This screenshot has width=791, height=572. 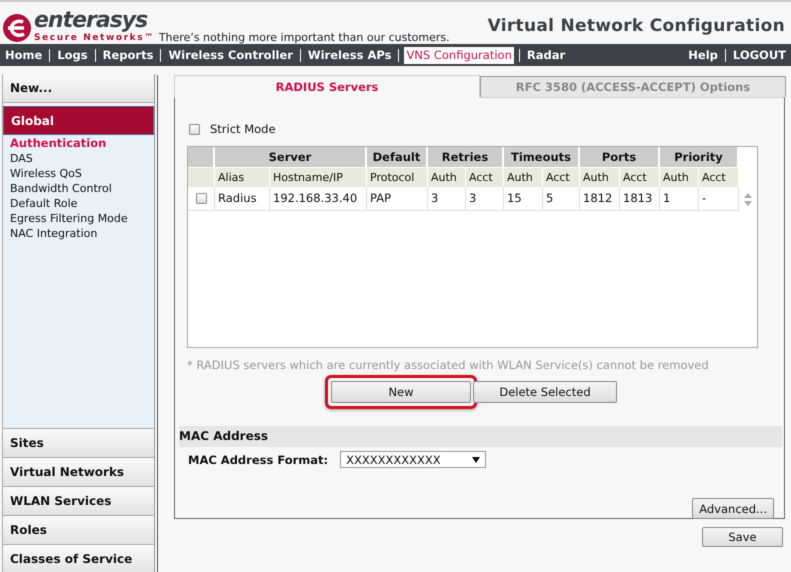 What do you see at coordinates (91, 21) in the screenshot?
I see `brand-name: enterasys` at bounding box center [91, 21].